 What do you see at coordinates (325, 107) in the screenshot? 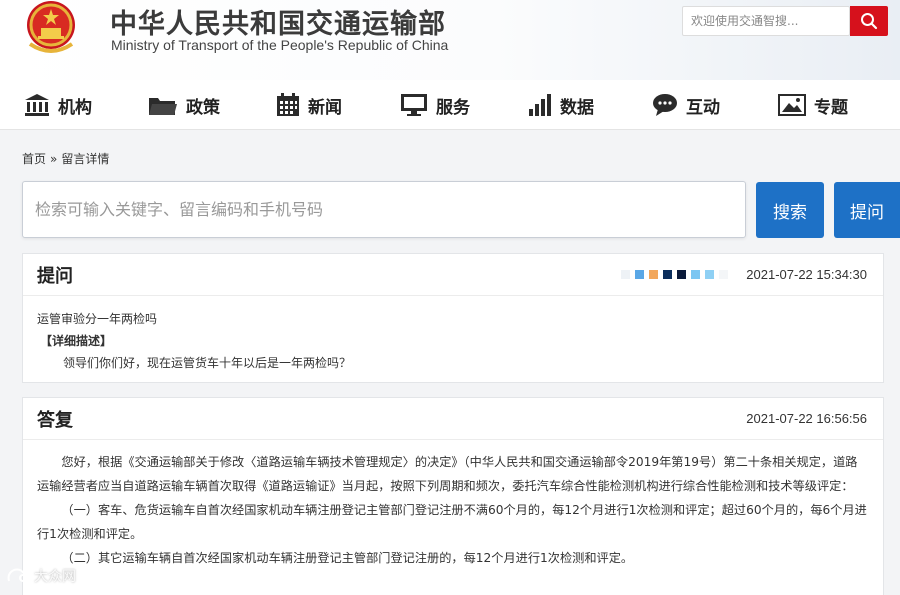
I see `nav-item-label: 新闻` at bounding box center [325, 107].